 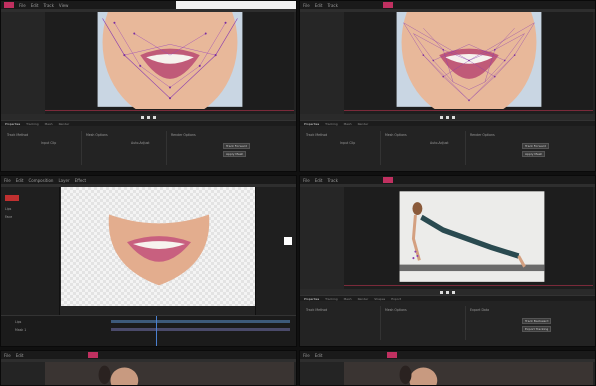 I want to click on tab-export: Export, so click(x=396, y=299).